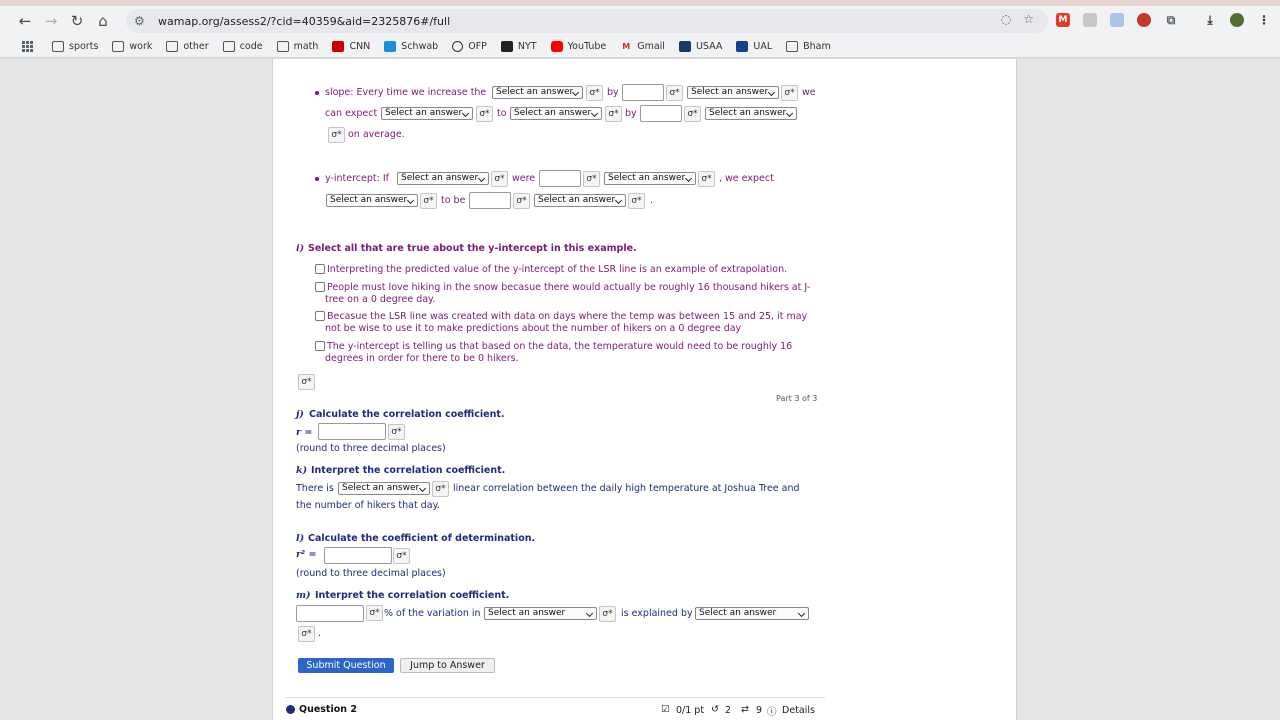  What do you see at coordinates (427, 113) in the screenshot?
I see `slope-select-3: Select an answer` at bounding box center [427, 113].